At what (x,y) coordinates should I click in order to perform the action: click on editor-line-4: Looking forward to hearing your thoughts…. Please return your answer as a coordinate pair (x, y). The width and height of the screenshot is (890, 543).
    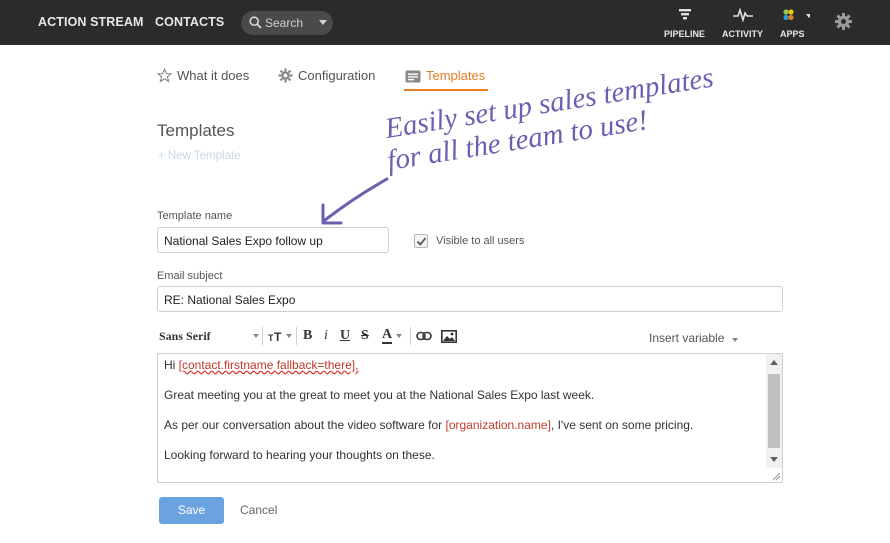
    Looking at the image, I should click on (299, 455).